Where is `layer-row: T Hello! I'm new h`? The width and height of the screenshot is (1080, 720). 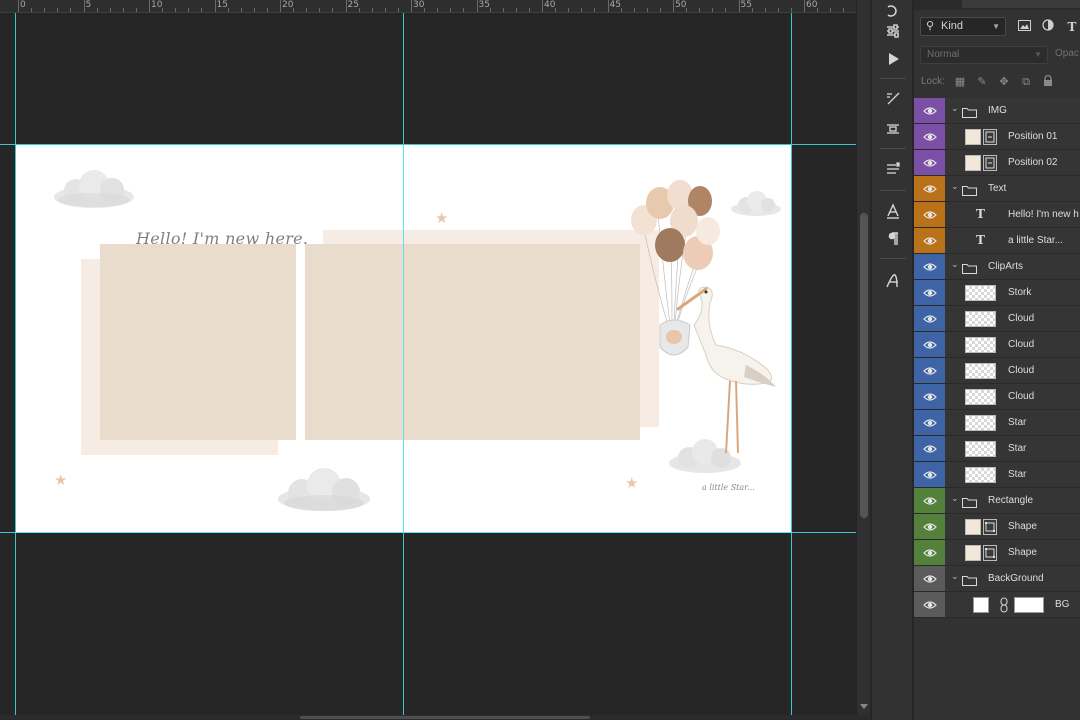
layer-row: T Hello! I'm new h is located at coordinates (997, 215).